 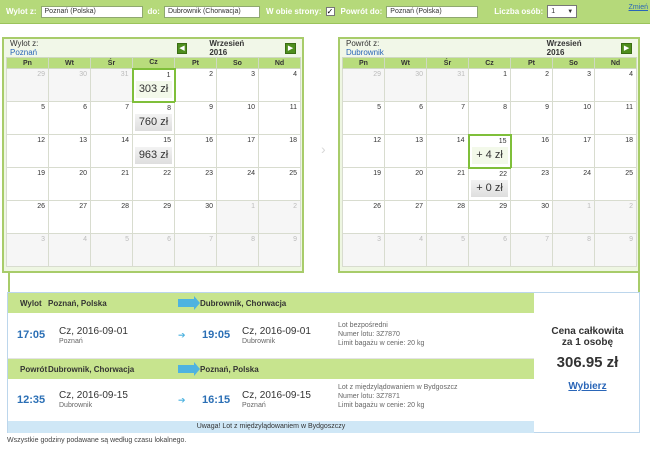 I want to click on calendar-day: 25, so click(x=279, y=184).